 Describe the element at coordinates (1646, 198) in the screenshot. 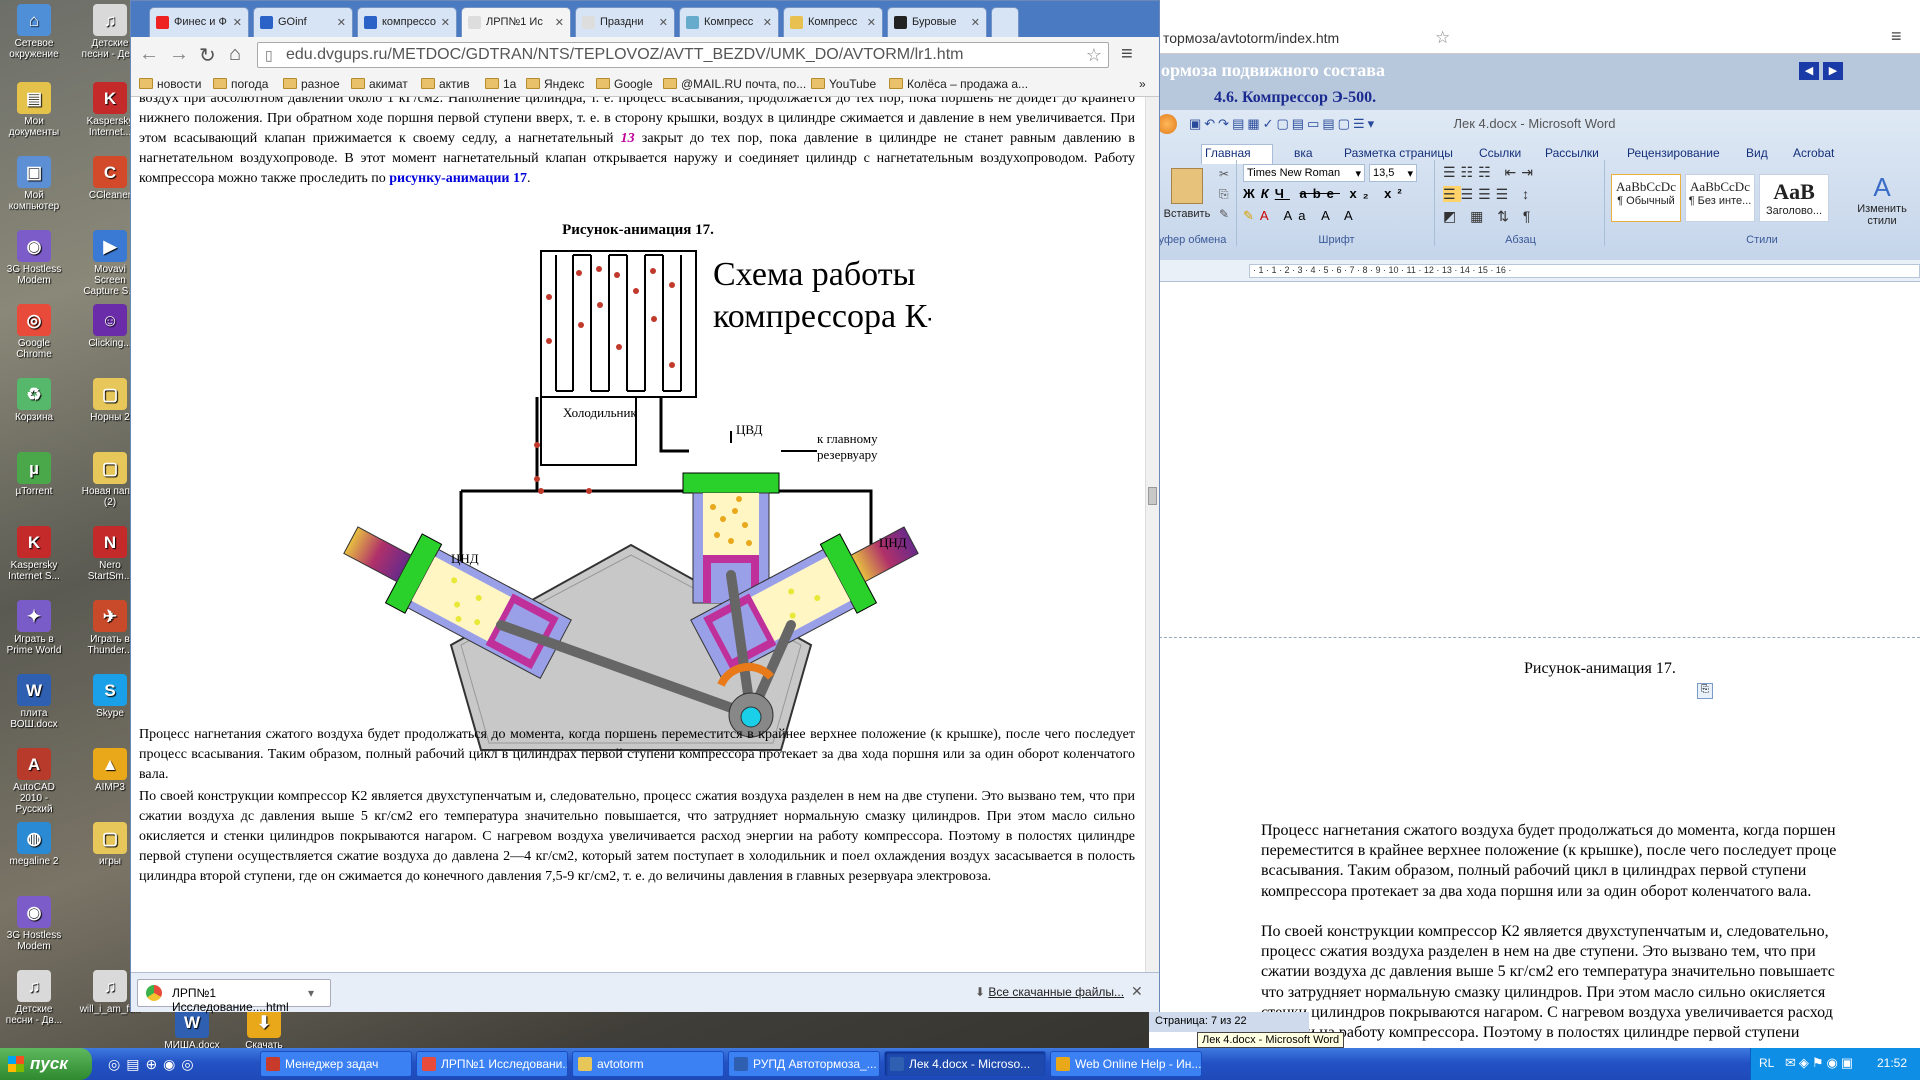

I see `style-swatch: AaBbCcDc ¶ Обычный` at that location.